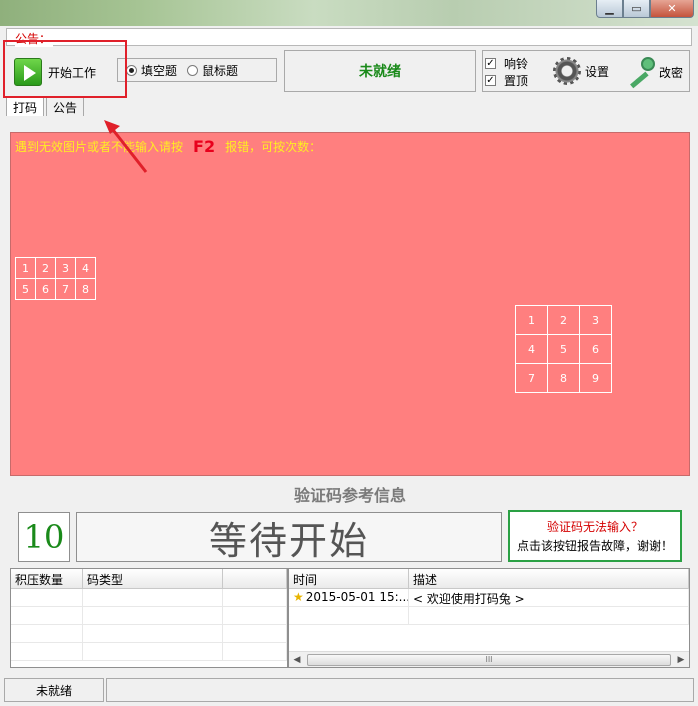 This screenshot has height=706, width=698. I want to click on title-bar: ▁ ▭ ✕, so click(349, 13).